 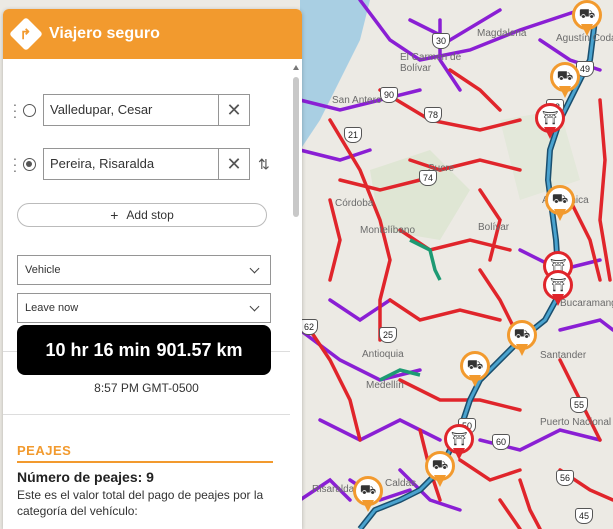 What do you see at coordinates (433, 115) in the screenshot?
I see `road-shield: 78` at bounding box center [433, 115].